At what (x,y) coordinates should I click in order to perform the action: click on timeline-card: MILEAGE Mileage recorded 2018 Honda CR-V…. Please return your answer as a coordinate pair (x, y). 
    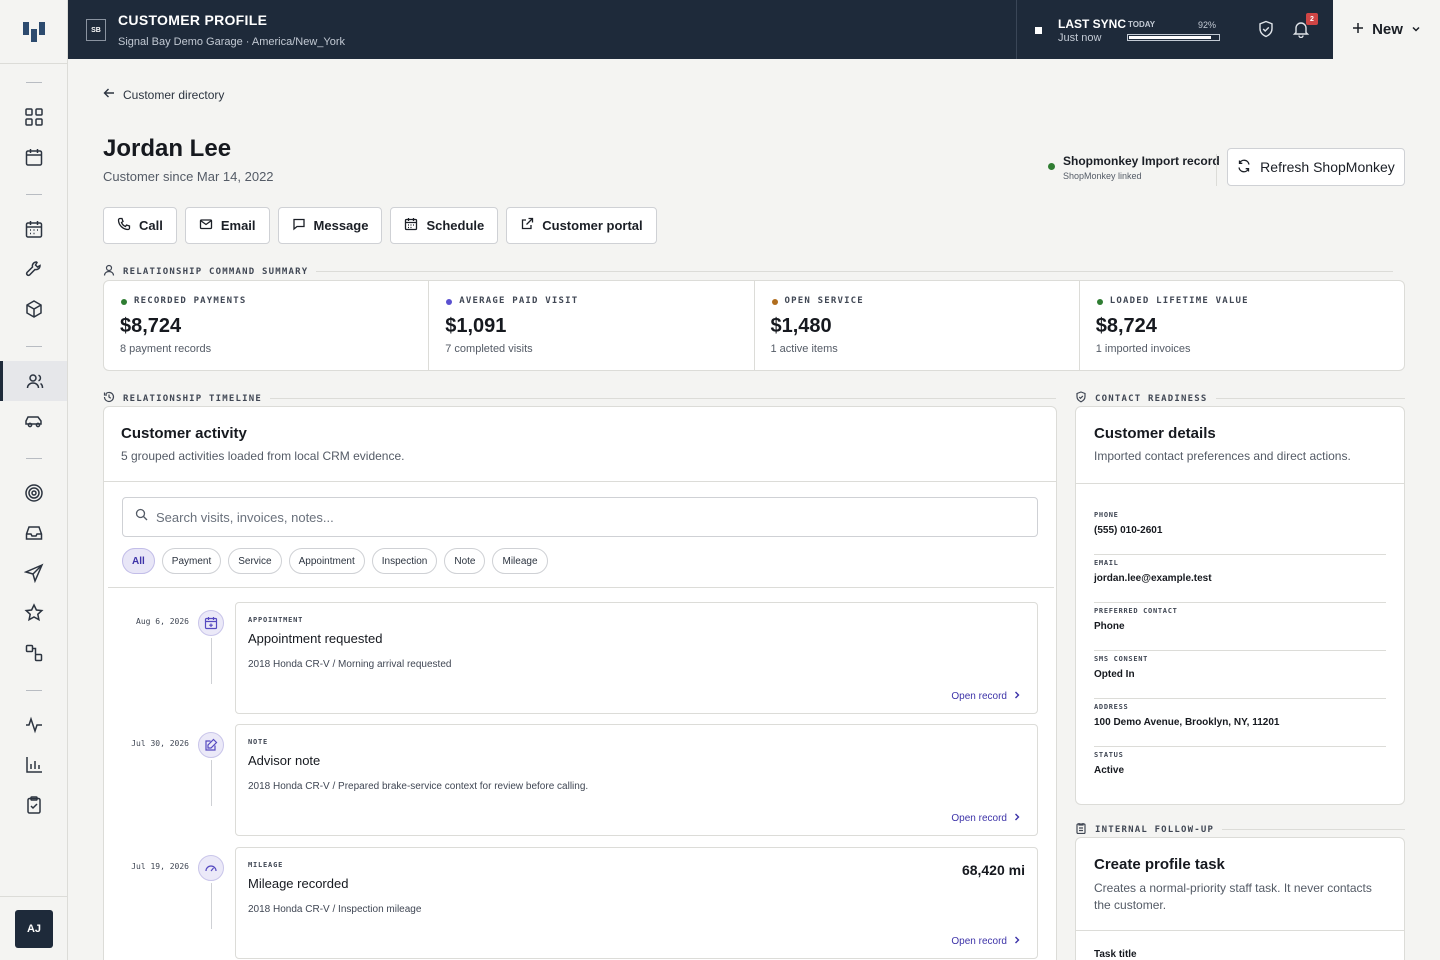
    Looking at the image, I should click on (636, 903).